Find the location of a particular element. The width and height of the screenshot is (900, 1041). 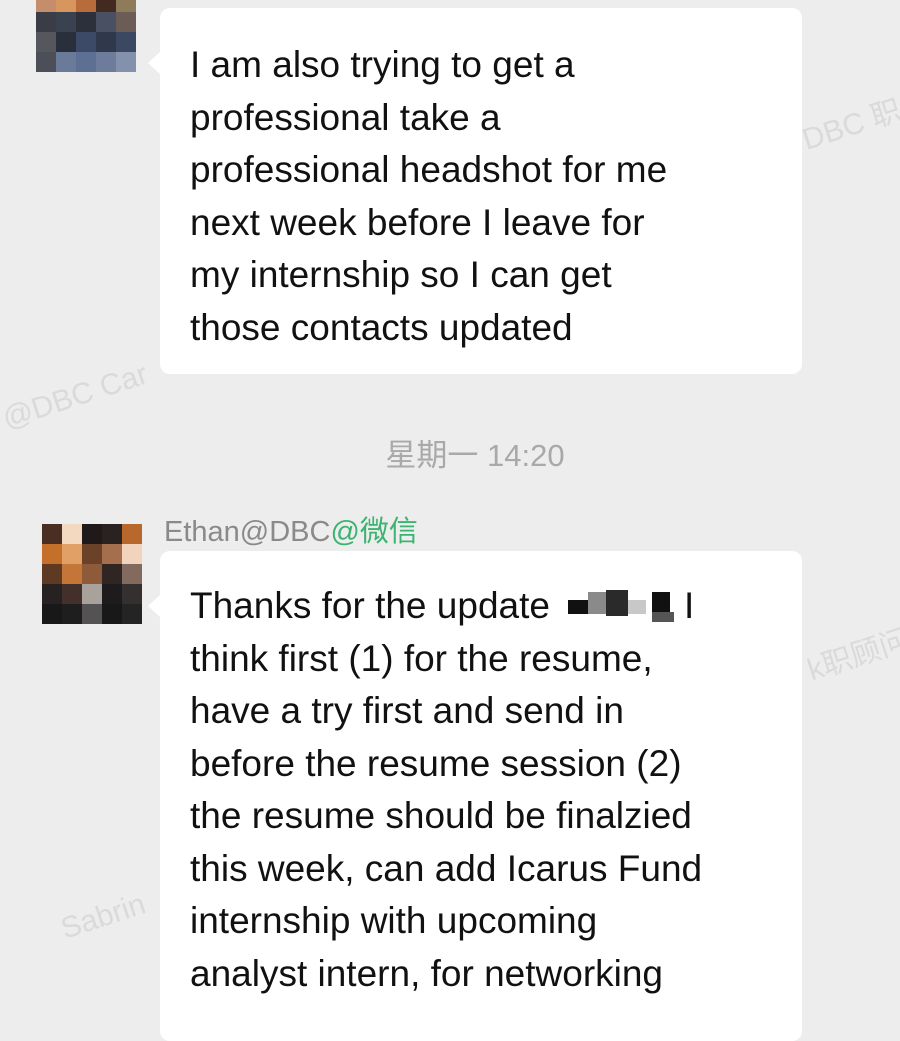

message-line: this week, can add Icarus Fund is located at coordinates (446, 868).